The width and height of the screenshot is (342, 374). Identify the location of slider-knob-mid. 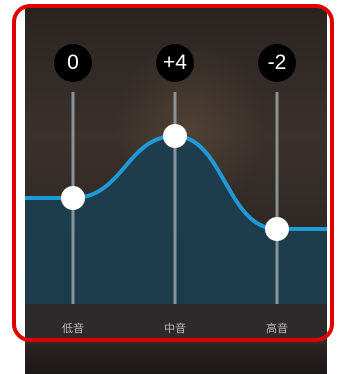
(175, 136).